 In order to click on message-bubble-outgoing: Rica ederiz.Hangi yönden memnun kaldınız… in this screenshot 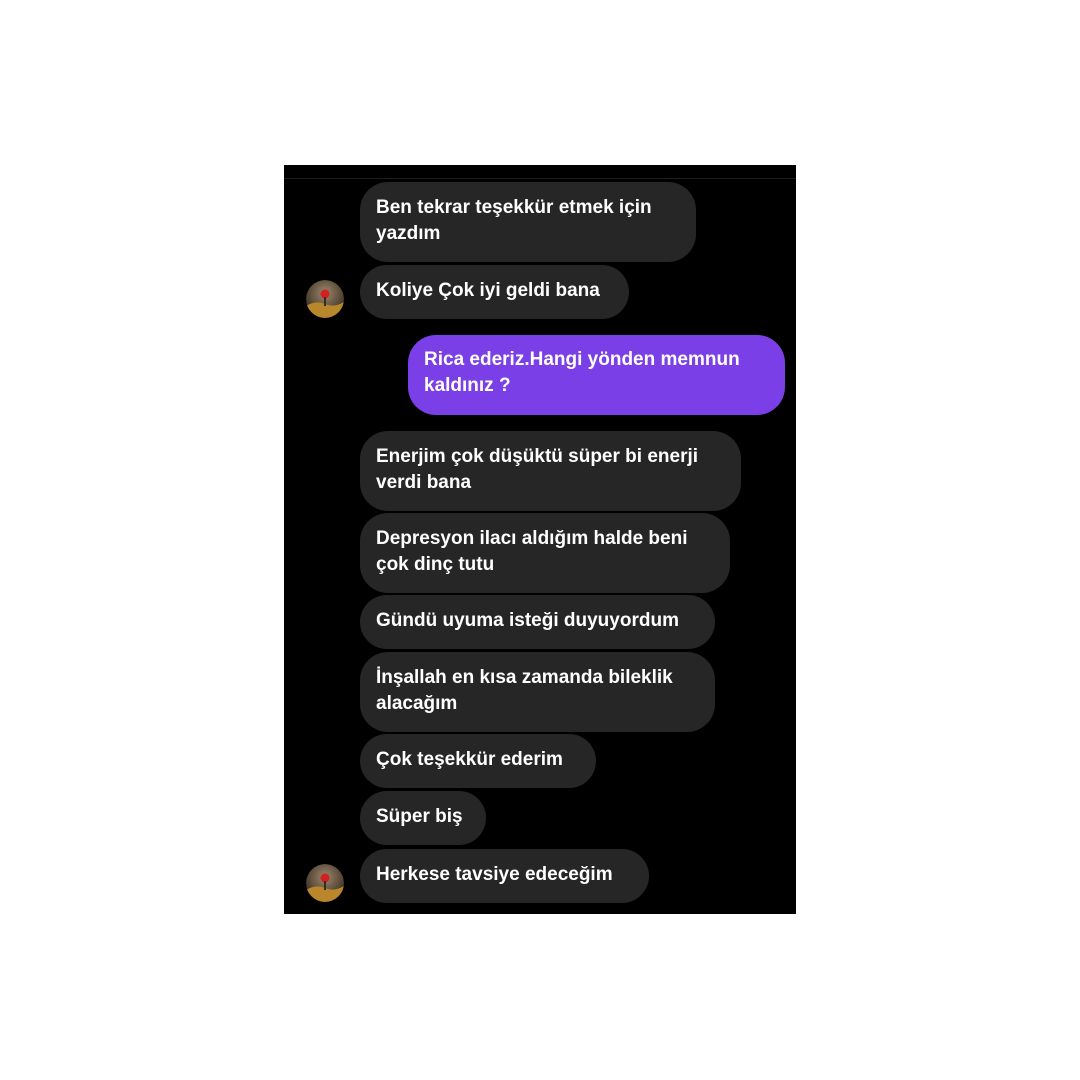, I will do `click(596, 375)`.